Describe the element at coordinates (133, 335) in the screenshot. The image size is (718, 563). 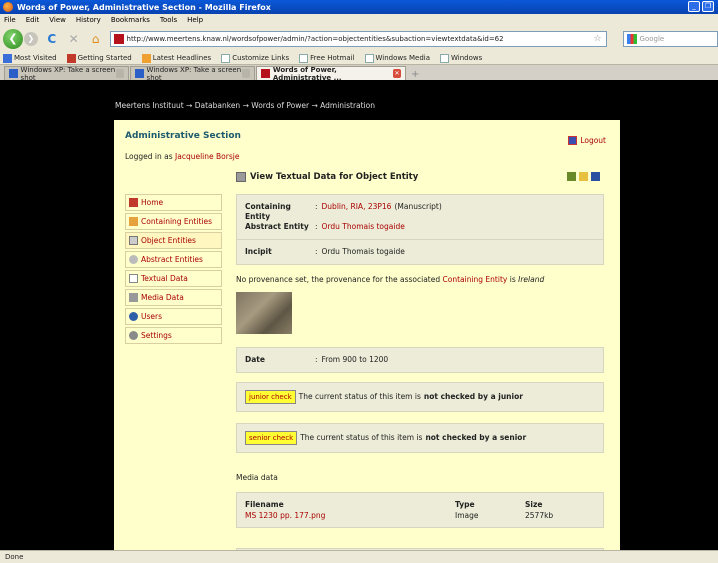
I see `gear-icon` at that location.